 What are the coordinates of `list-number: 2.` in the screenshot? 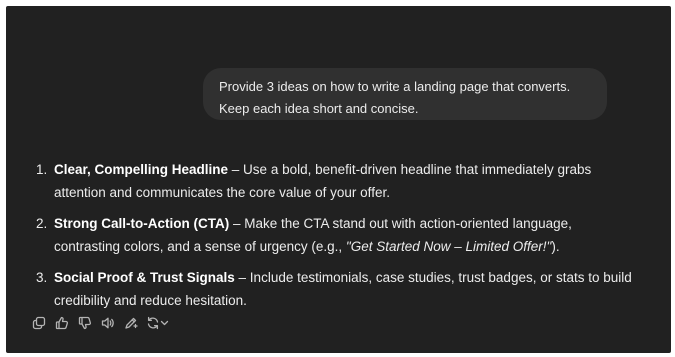 It's located at (42, 223).